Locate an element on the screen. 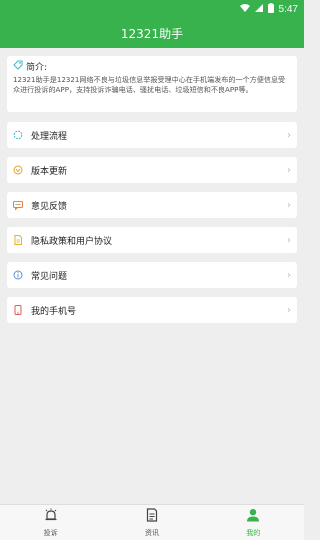 The width and height of the screenshot is (320, 540). battery-icon is located at coordinates (270, 9).